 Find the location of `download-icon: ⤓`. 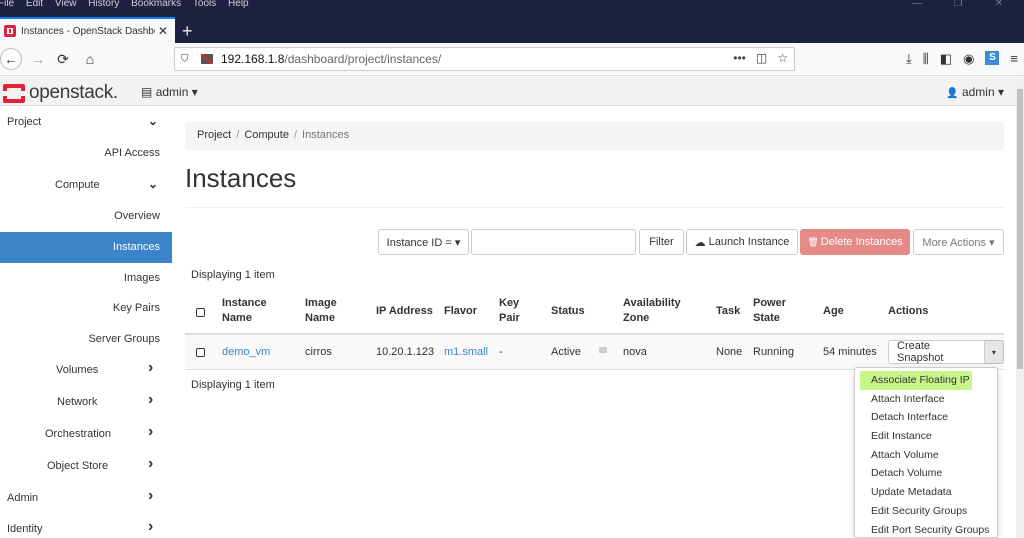

download-icon: ⤓ is located at coordinates (909, 59).